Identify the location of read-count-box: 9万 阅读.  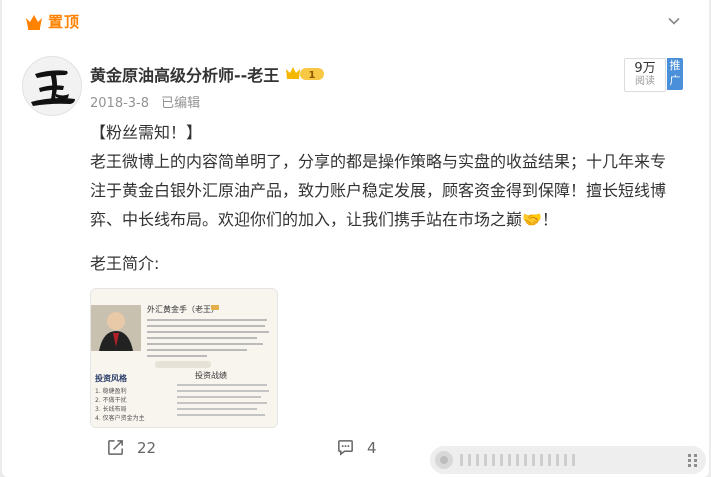
(645, 75).